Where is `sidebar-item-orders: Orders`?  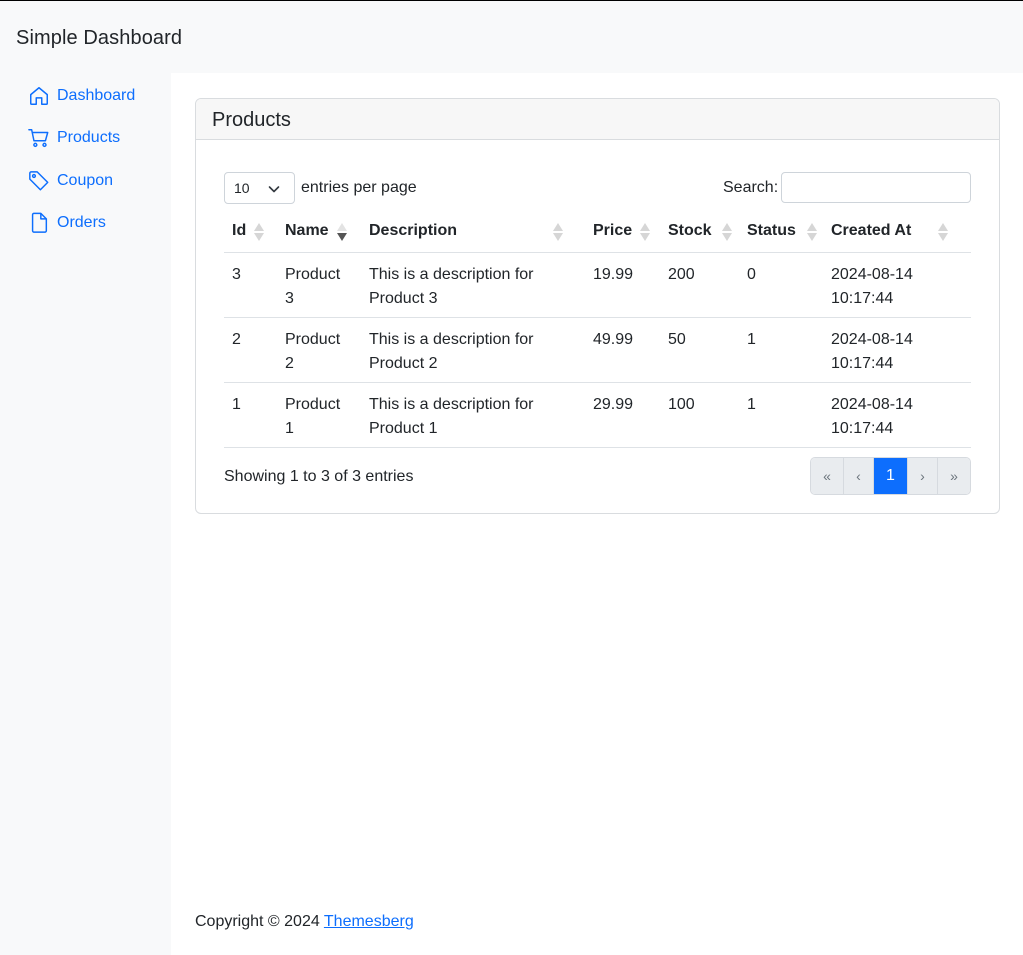
sidebar-item-orders: Orders is located at coordinates (67, 223).